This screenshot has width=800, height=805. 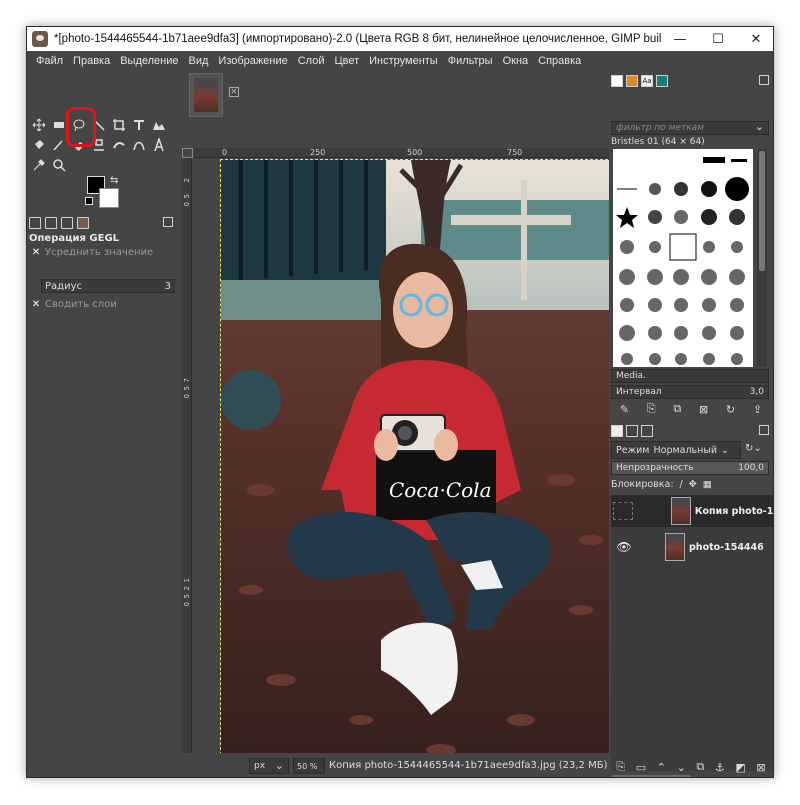 What do you see at coordinates (651, 776) in the screenshot?
I see `layers-scrollbar` at bounding box center [651, 776].